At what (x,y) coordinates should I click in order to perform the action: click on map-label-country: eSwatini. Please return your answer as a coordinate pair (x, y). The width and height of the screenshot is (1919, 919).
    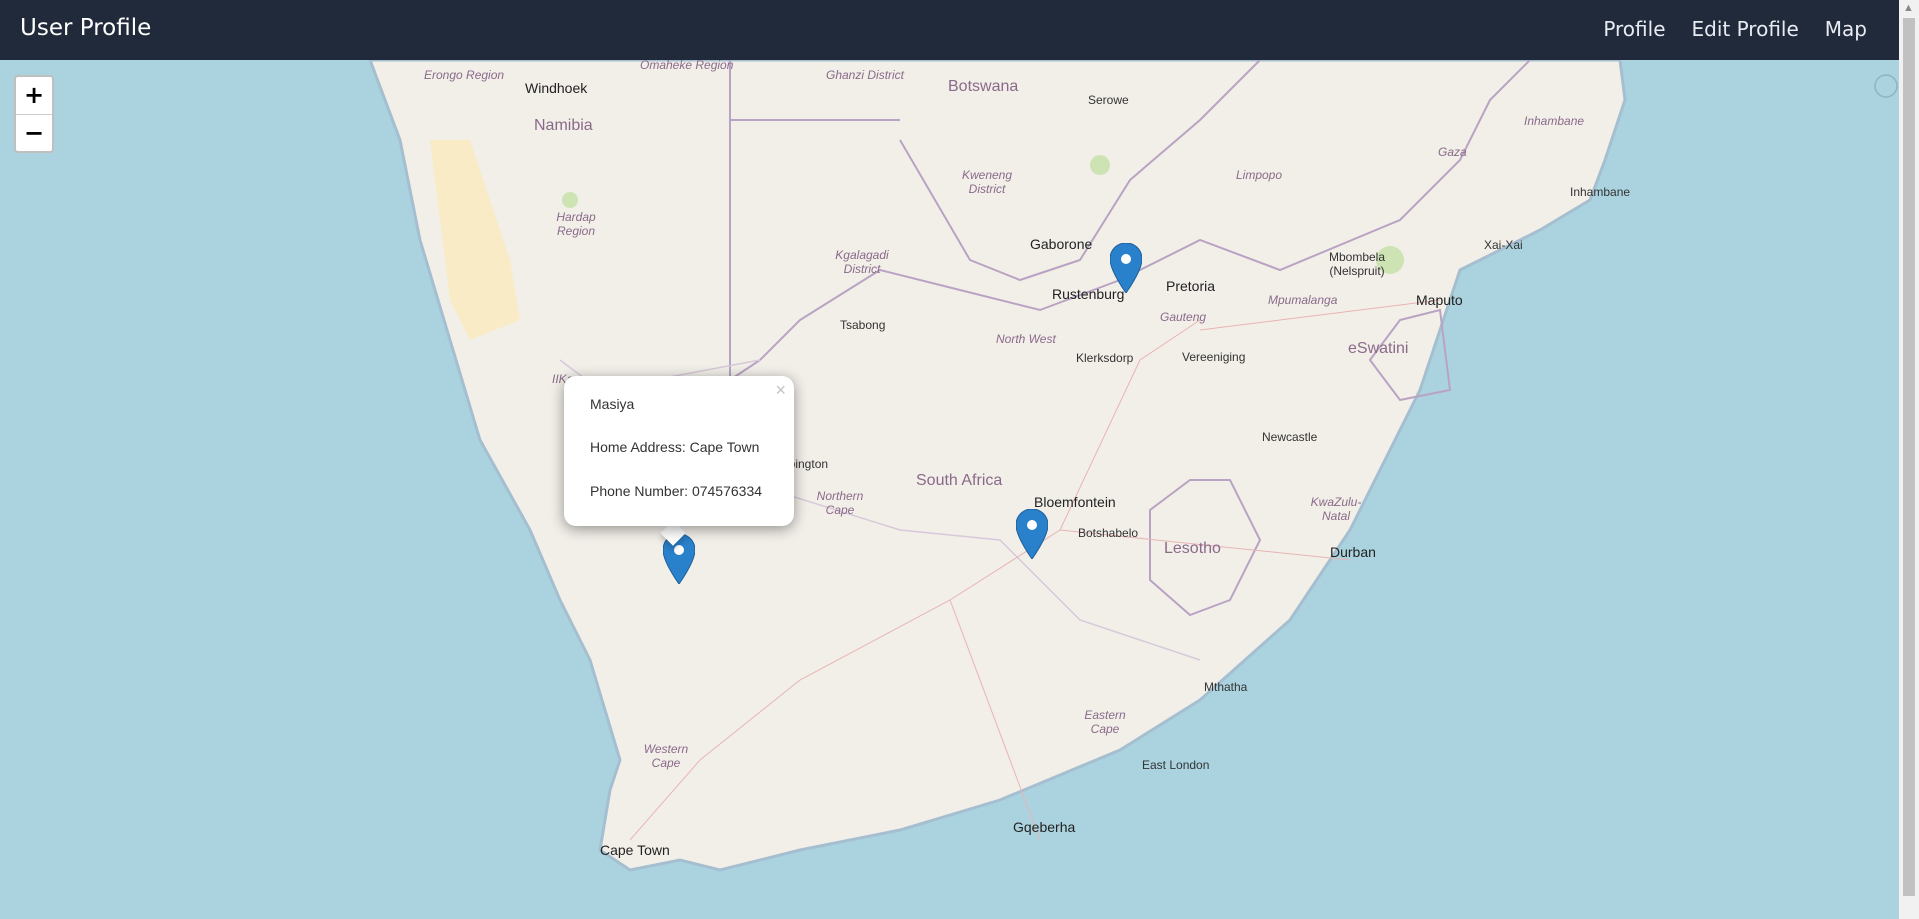
    Looking at the image, I should click on (1378, 348).